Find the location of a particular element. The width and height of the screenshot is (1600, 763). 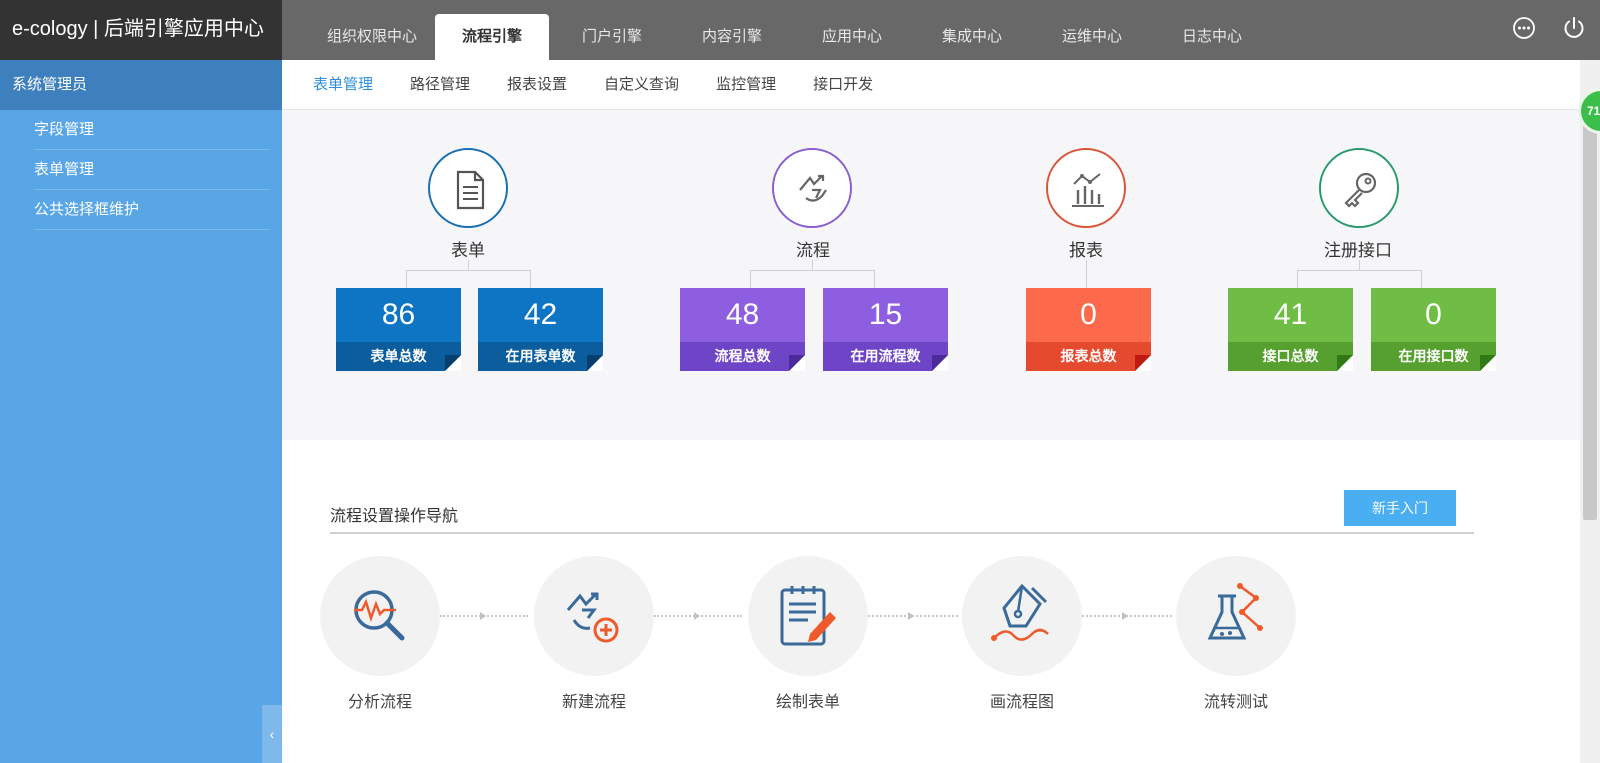

stat-card-api-total: 41 接口总数 is located at coordinates (1290, 329).